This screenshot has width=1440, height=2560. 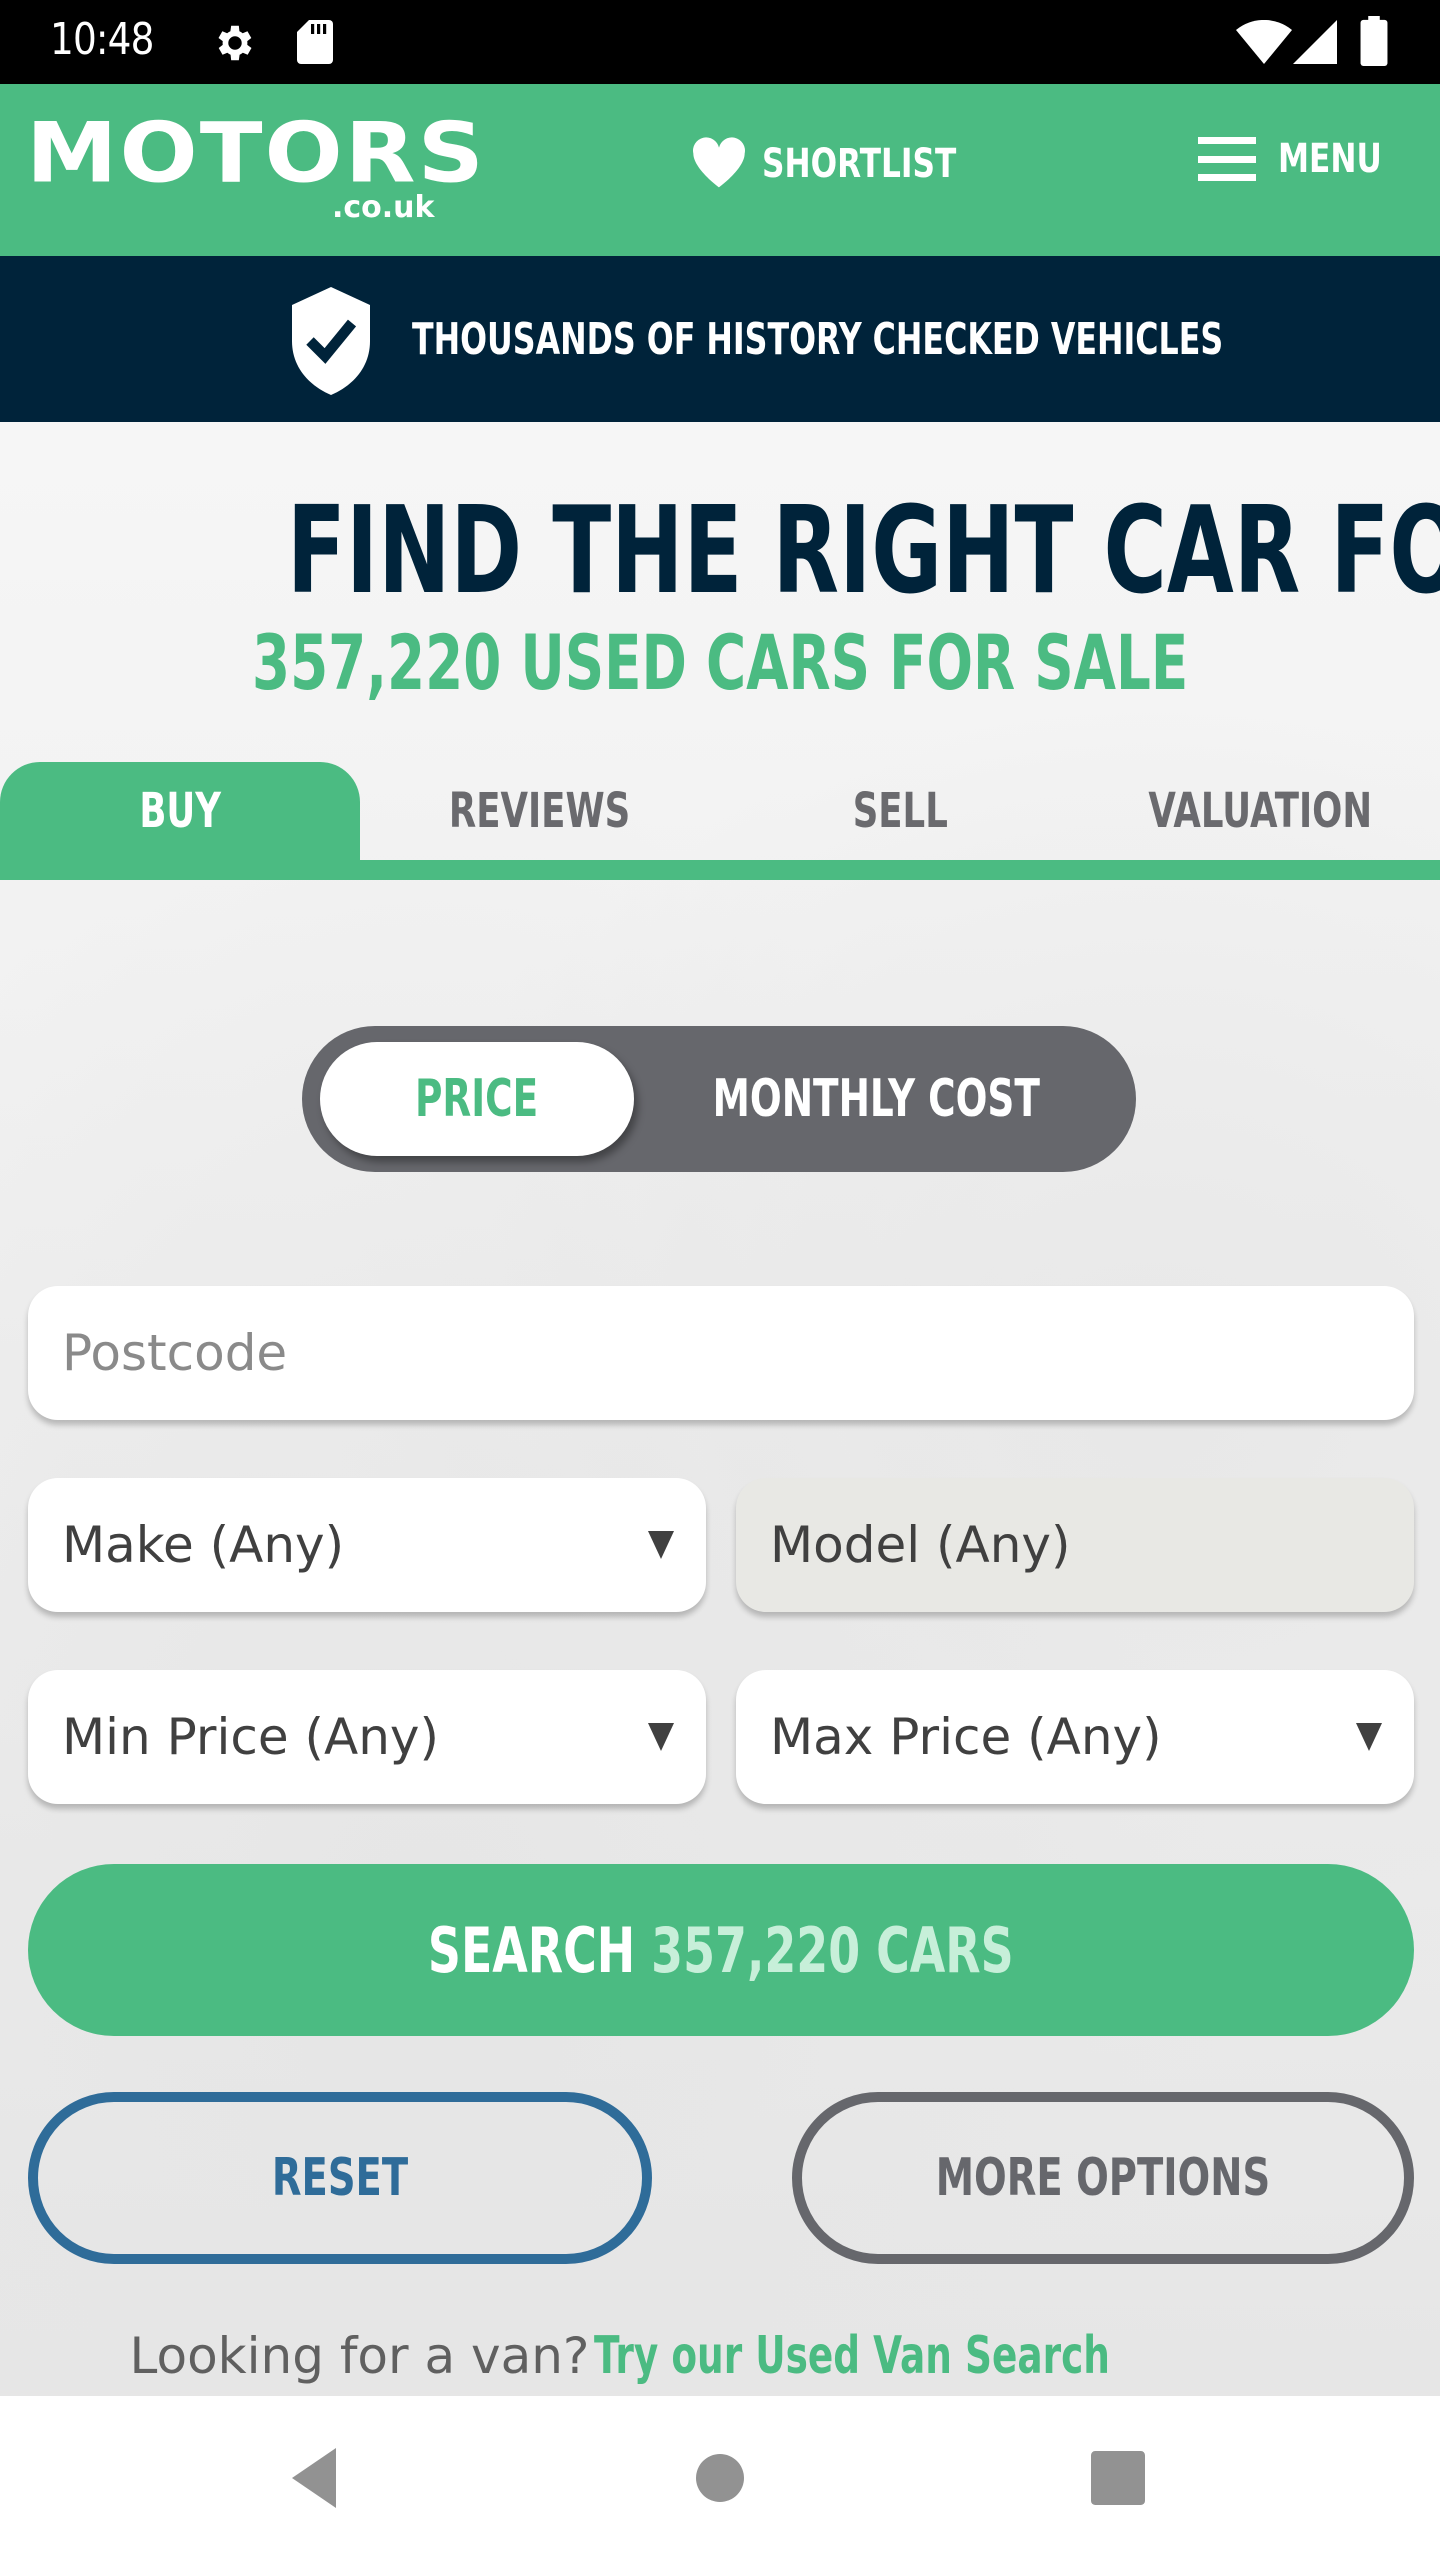 What do you see at coordinates (966, 1737) in the screenshot?
I see `max-price-value: Max Price (Any)` at bounding box center [966, 1737].